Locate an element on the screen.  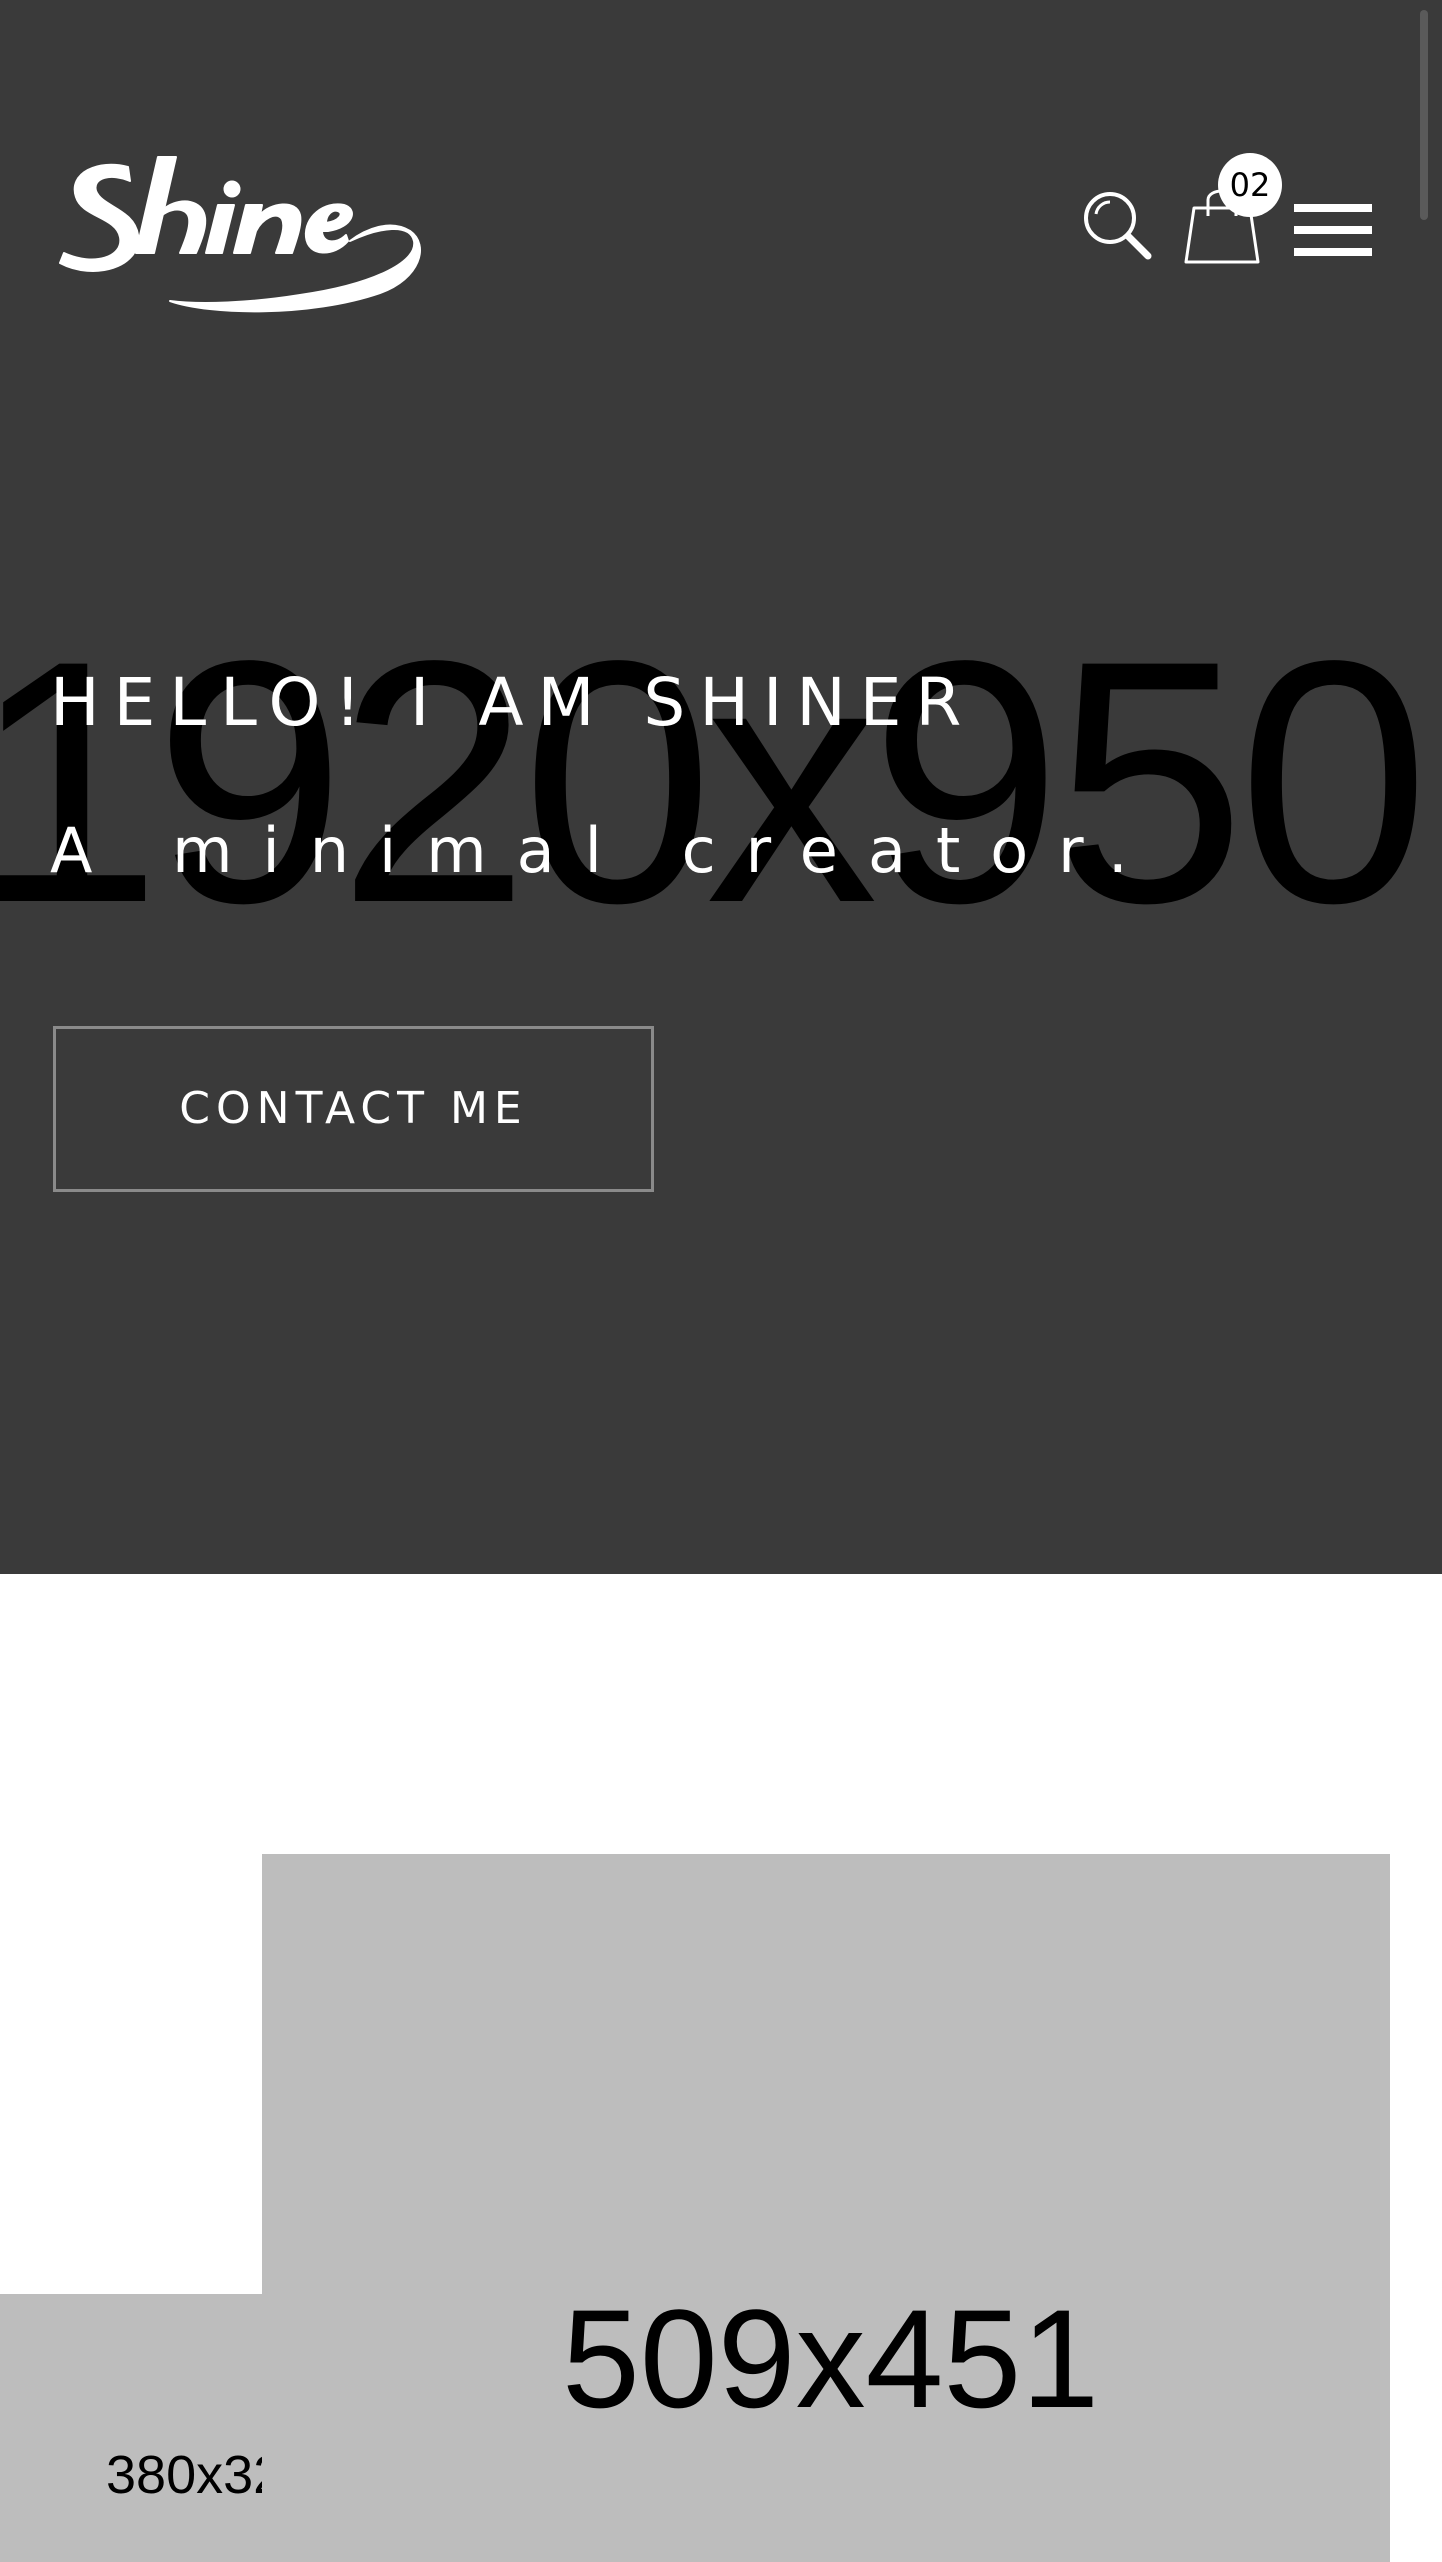
hamburger-menu-icon is located at coordinates (1333, 230).